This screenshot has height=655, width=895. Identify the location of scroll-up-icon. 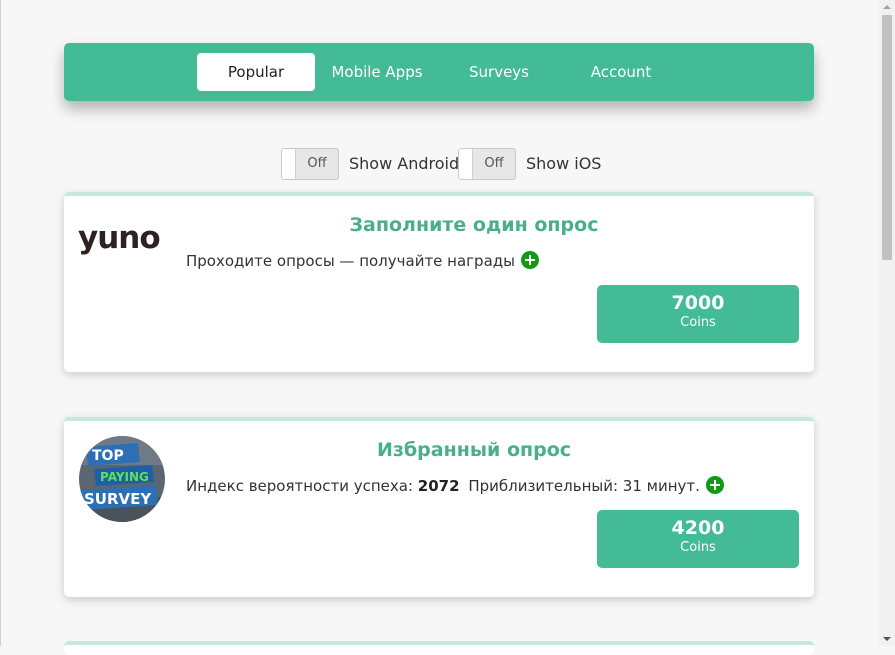
(887, 7).